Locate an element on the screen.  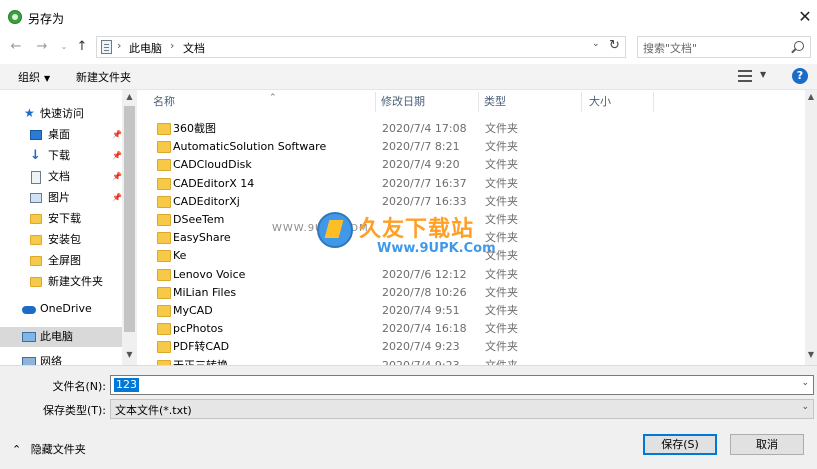
view-dropdown-icon: ▼ is located at coordinates (763, 74).